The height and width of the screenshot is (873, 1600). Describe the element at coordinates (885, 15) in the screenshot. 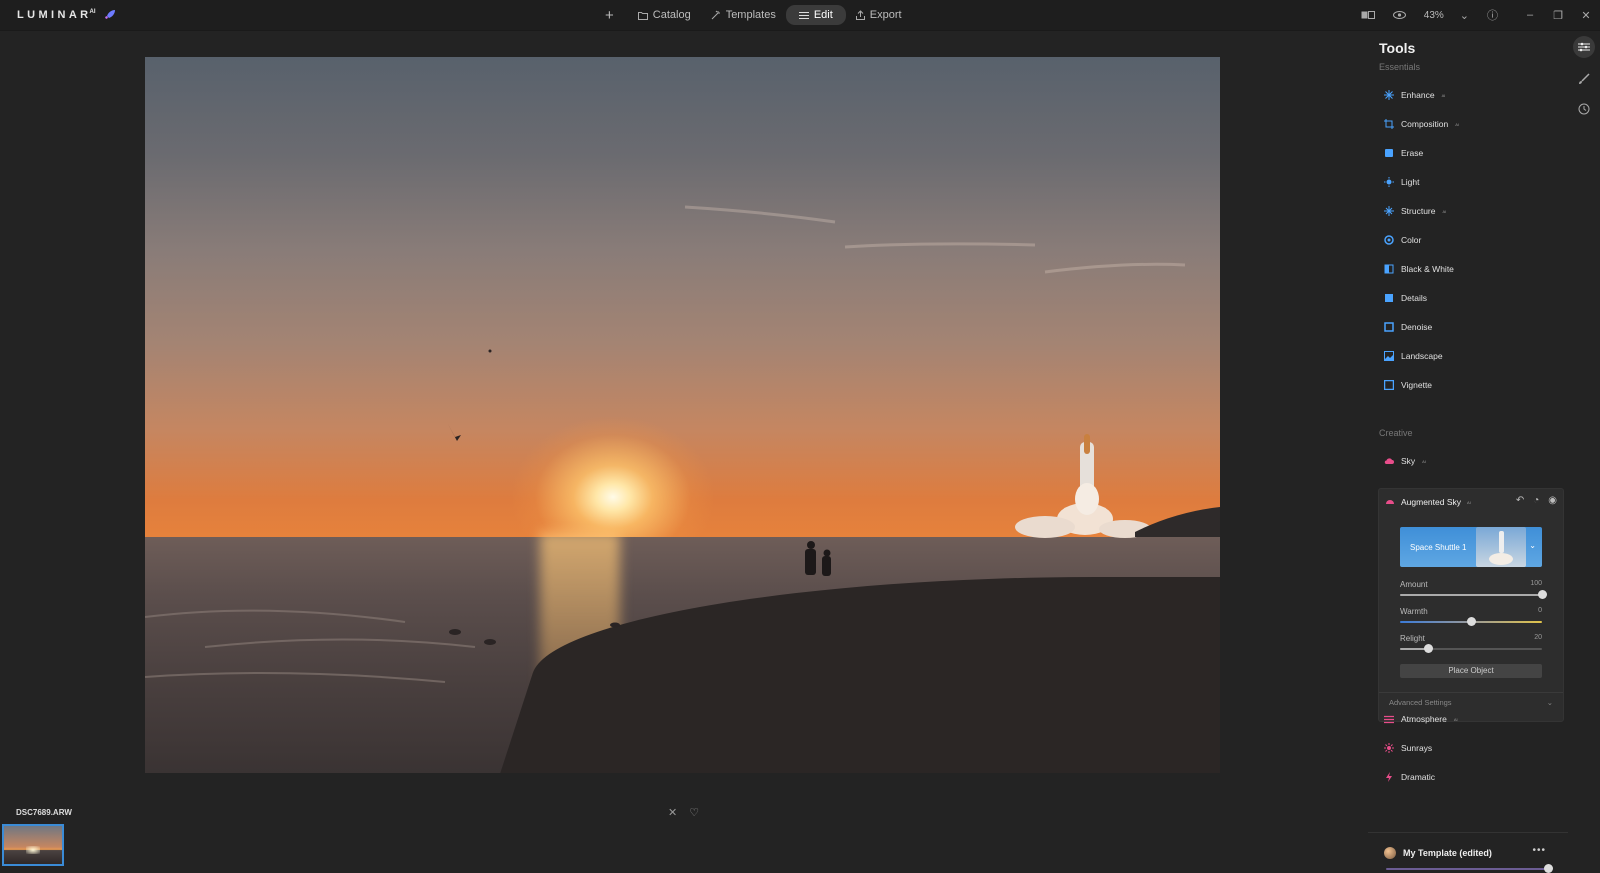

I see `nav-export-label: Export` at that location.